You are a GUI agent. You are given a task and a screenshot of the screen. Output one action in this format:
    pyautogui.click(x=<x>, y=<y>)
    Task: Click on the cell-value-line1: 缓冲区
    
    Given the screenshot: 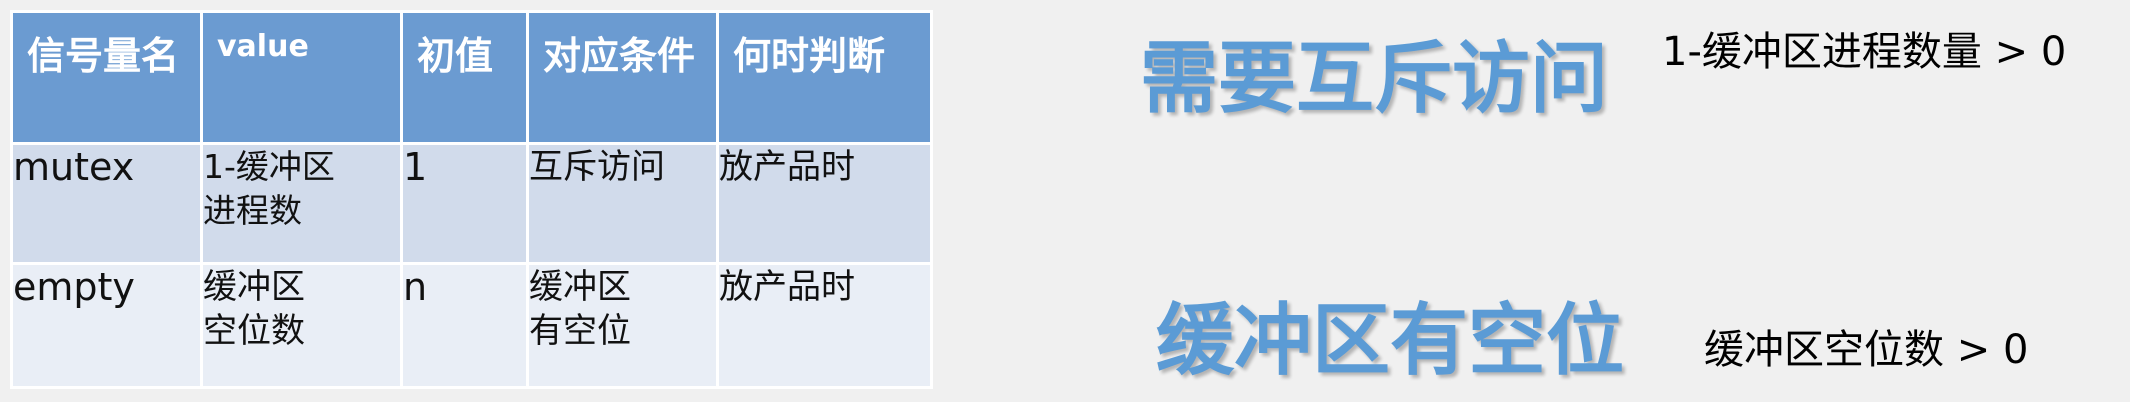 What is the action you would take?
    pyautogui.click(x=254, y=287)
    